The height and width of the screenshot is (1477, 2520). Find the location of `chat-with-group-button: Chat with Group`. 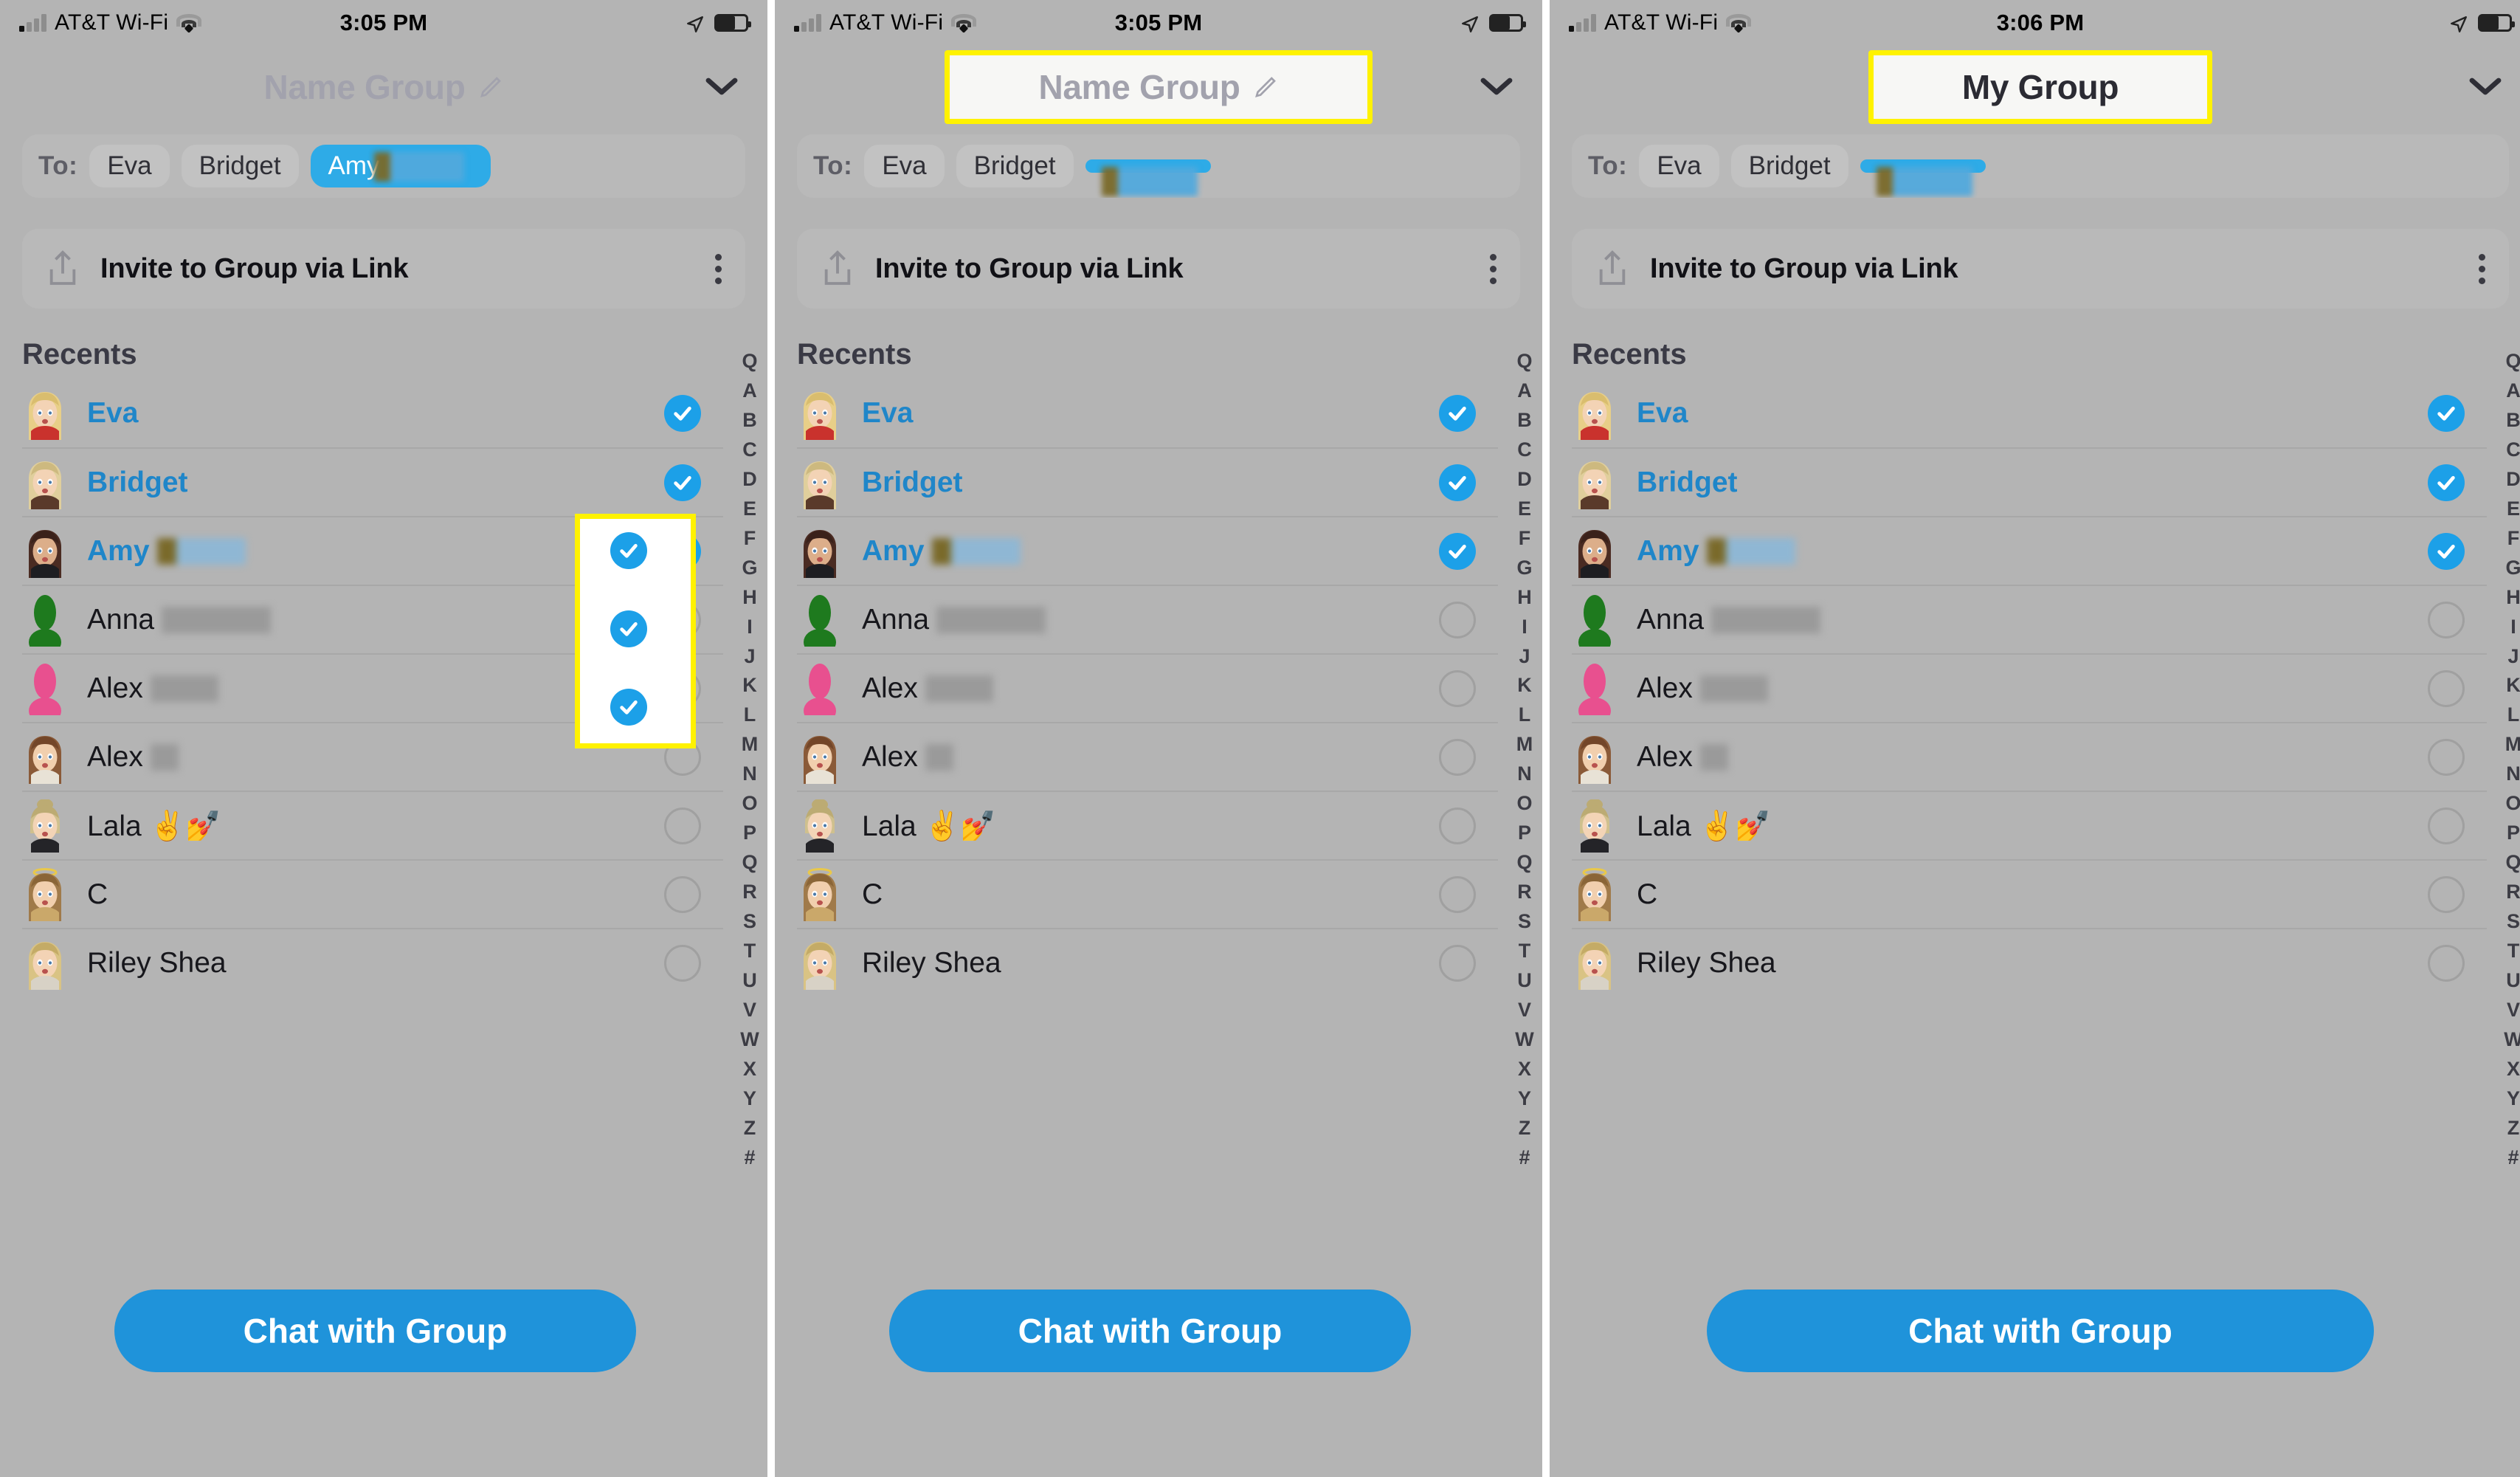

chat-with-group-button: Chat with Group is located at coordinates (2041, 1331).